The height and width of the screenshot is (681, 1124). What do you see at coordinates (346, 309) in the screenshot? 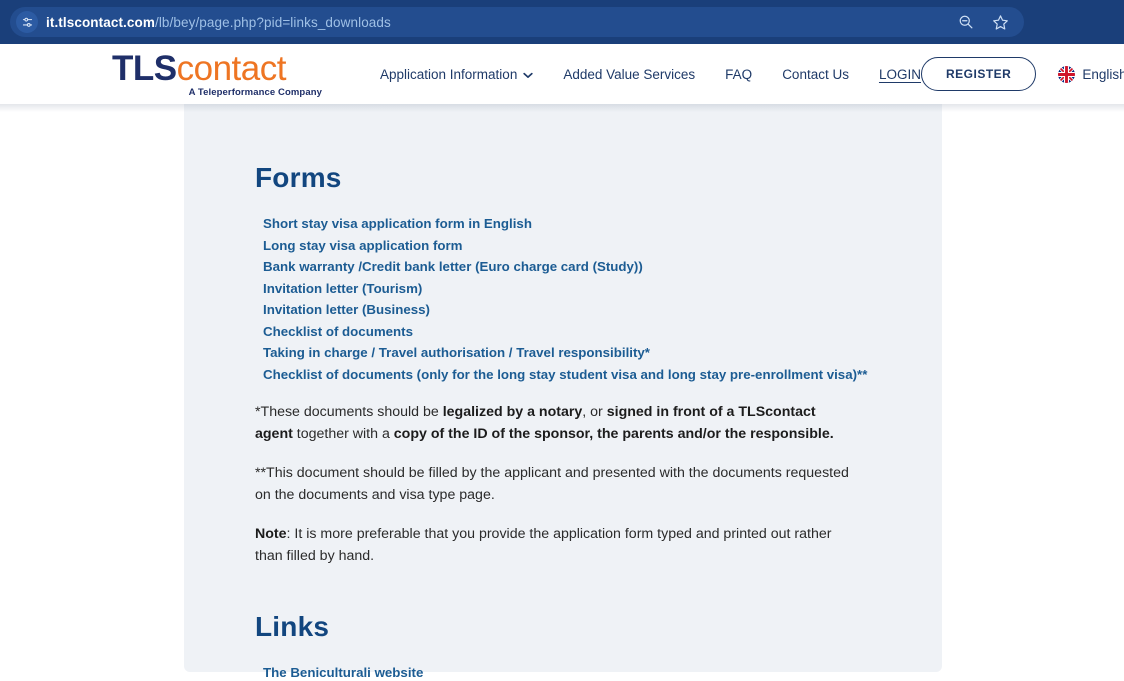
I see `form-link-invitation-letter-business: Invitation letter (Business)` at bounding box center [346, 309].